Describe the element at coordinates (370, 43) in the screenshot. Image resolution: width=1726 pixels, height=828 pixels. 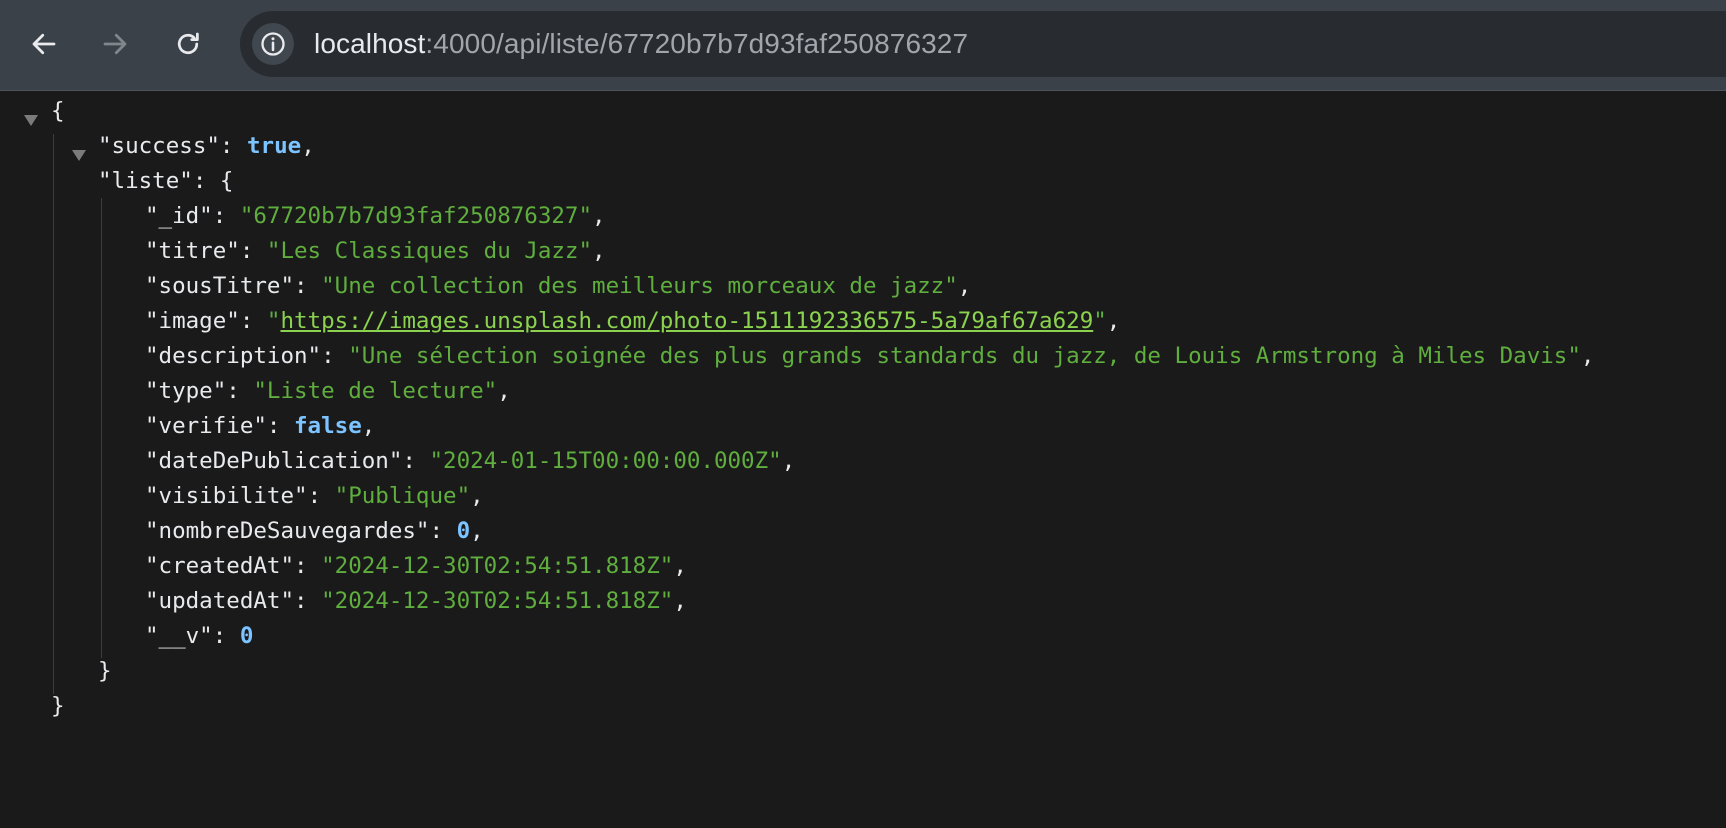
I see `url-host: localhost` at that location.